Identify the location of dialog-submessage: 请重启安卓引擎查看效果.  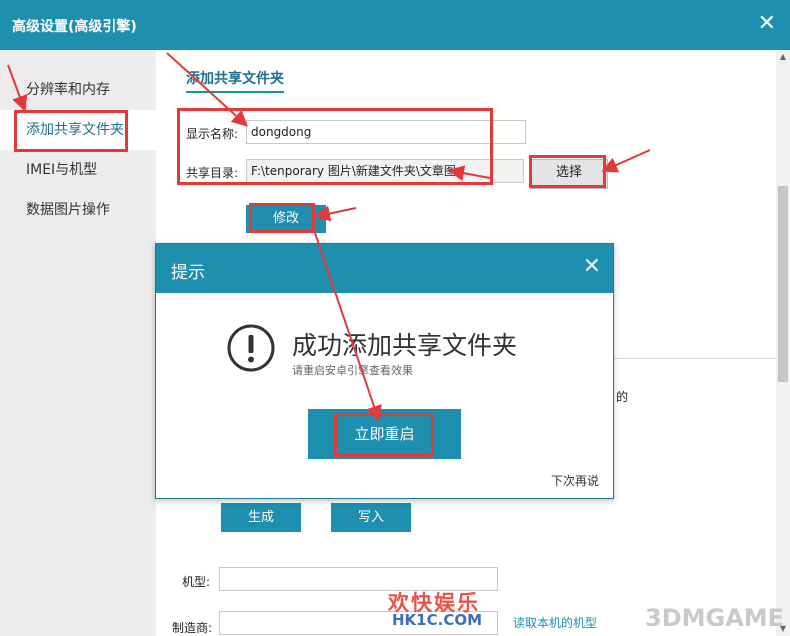
(352, 370).